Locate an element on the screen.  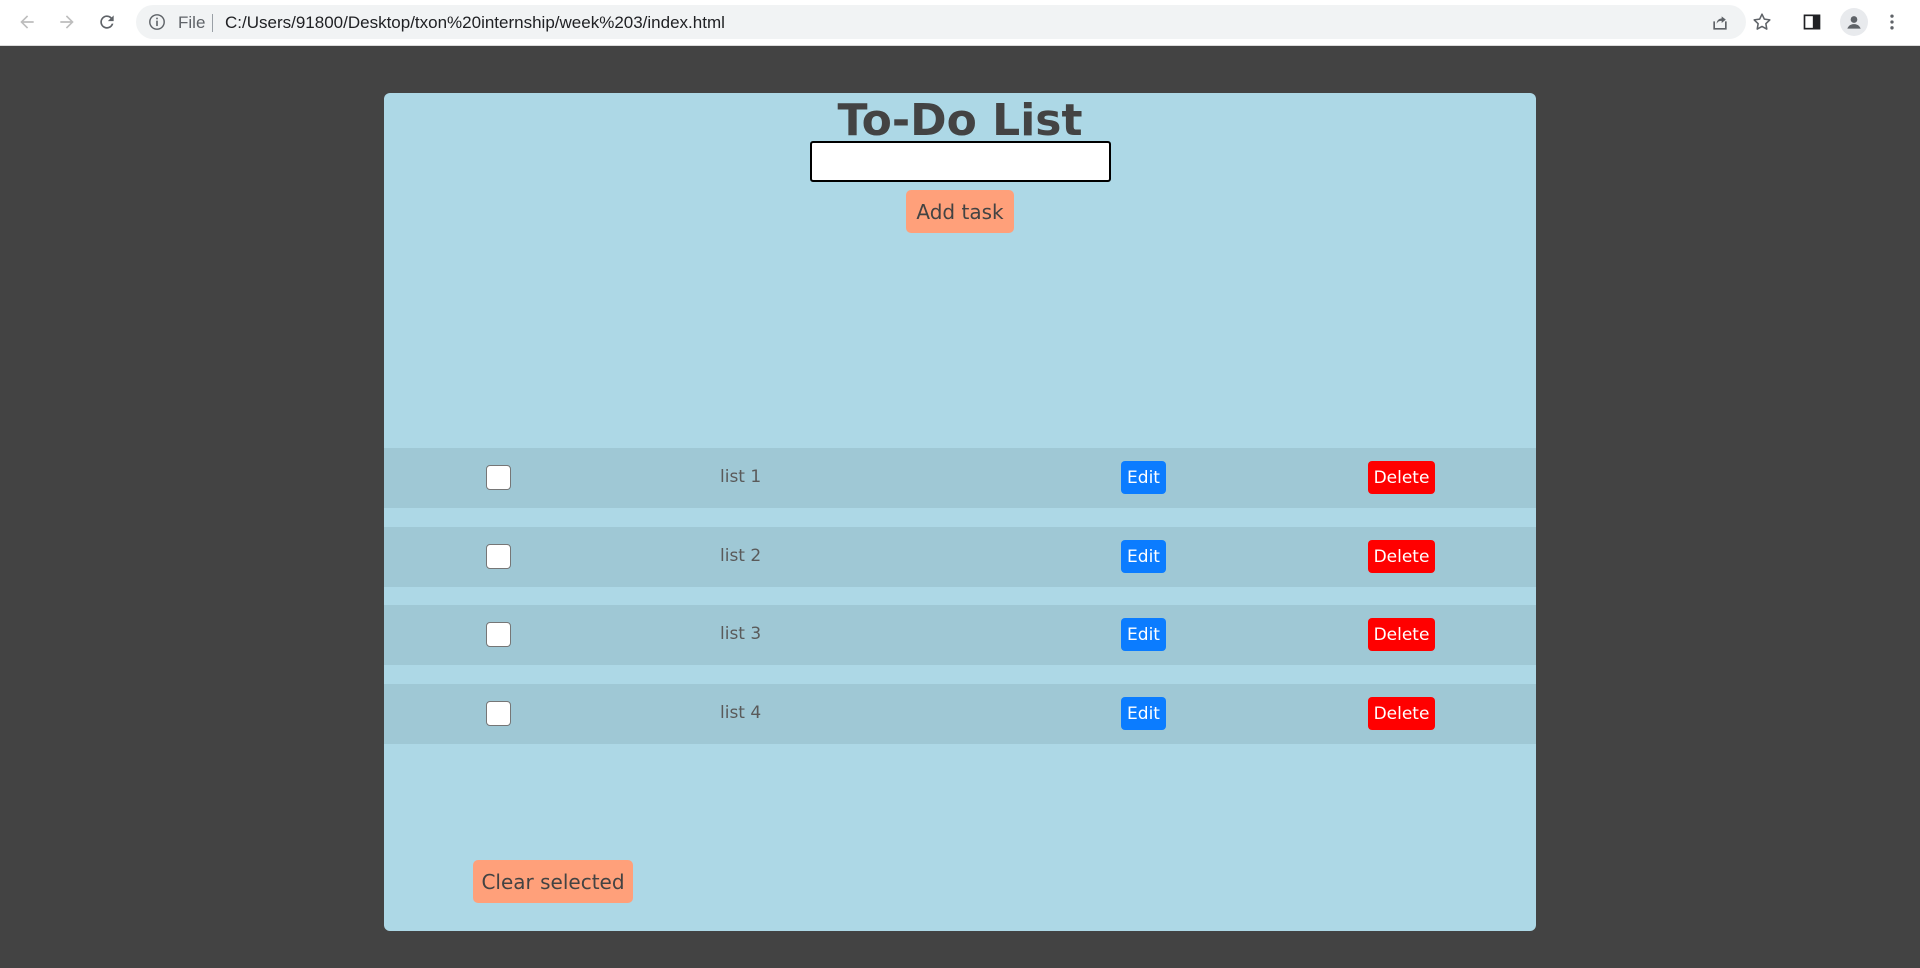
add-task-button: Add task is located at coordinates (960, 211).